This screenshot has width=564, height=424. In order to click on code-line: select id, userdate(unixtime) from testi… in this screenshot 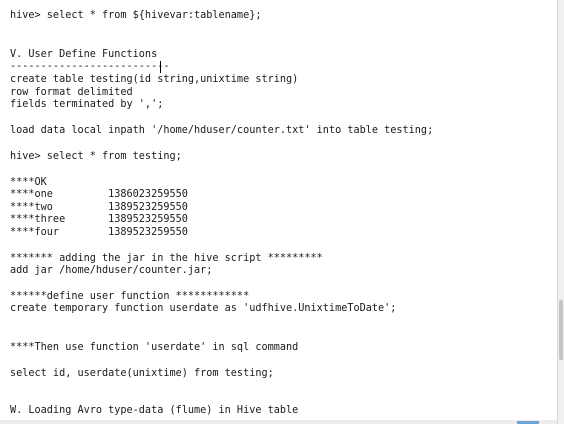, I will do `click(142, 373)`.